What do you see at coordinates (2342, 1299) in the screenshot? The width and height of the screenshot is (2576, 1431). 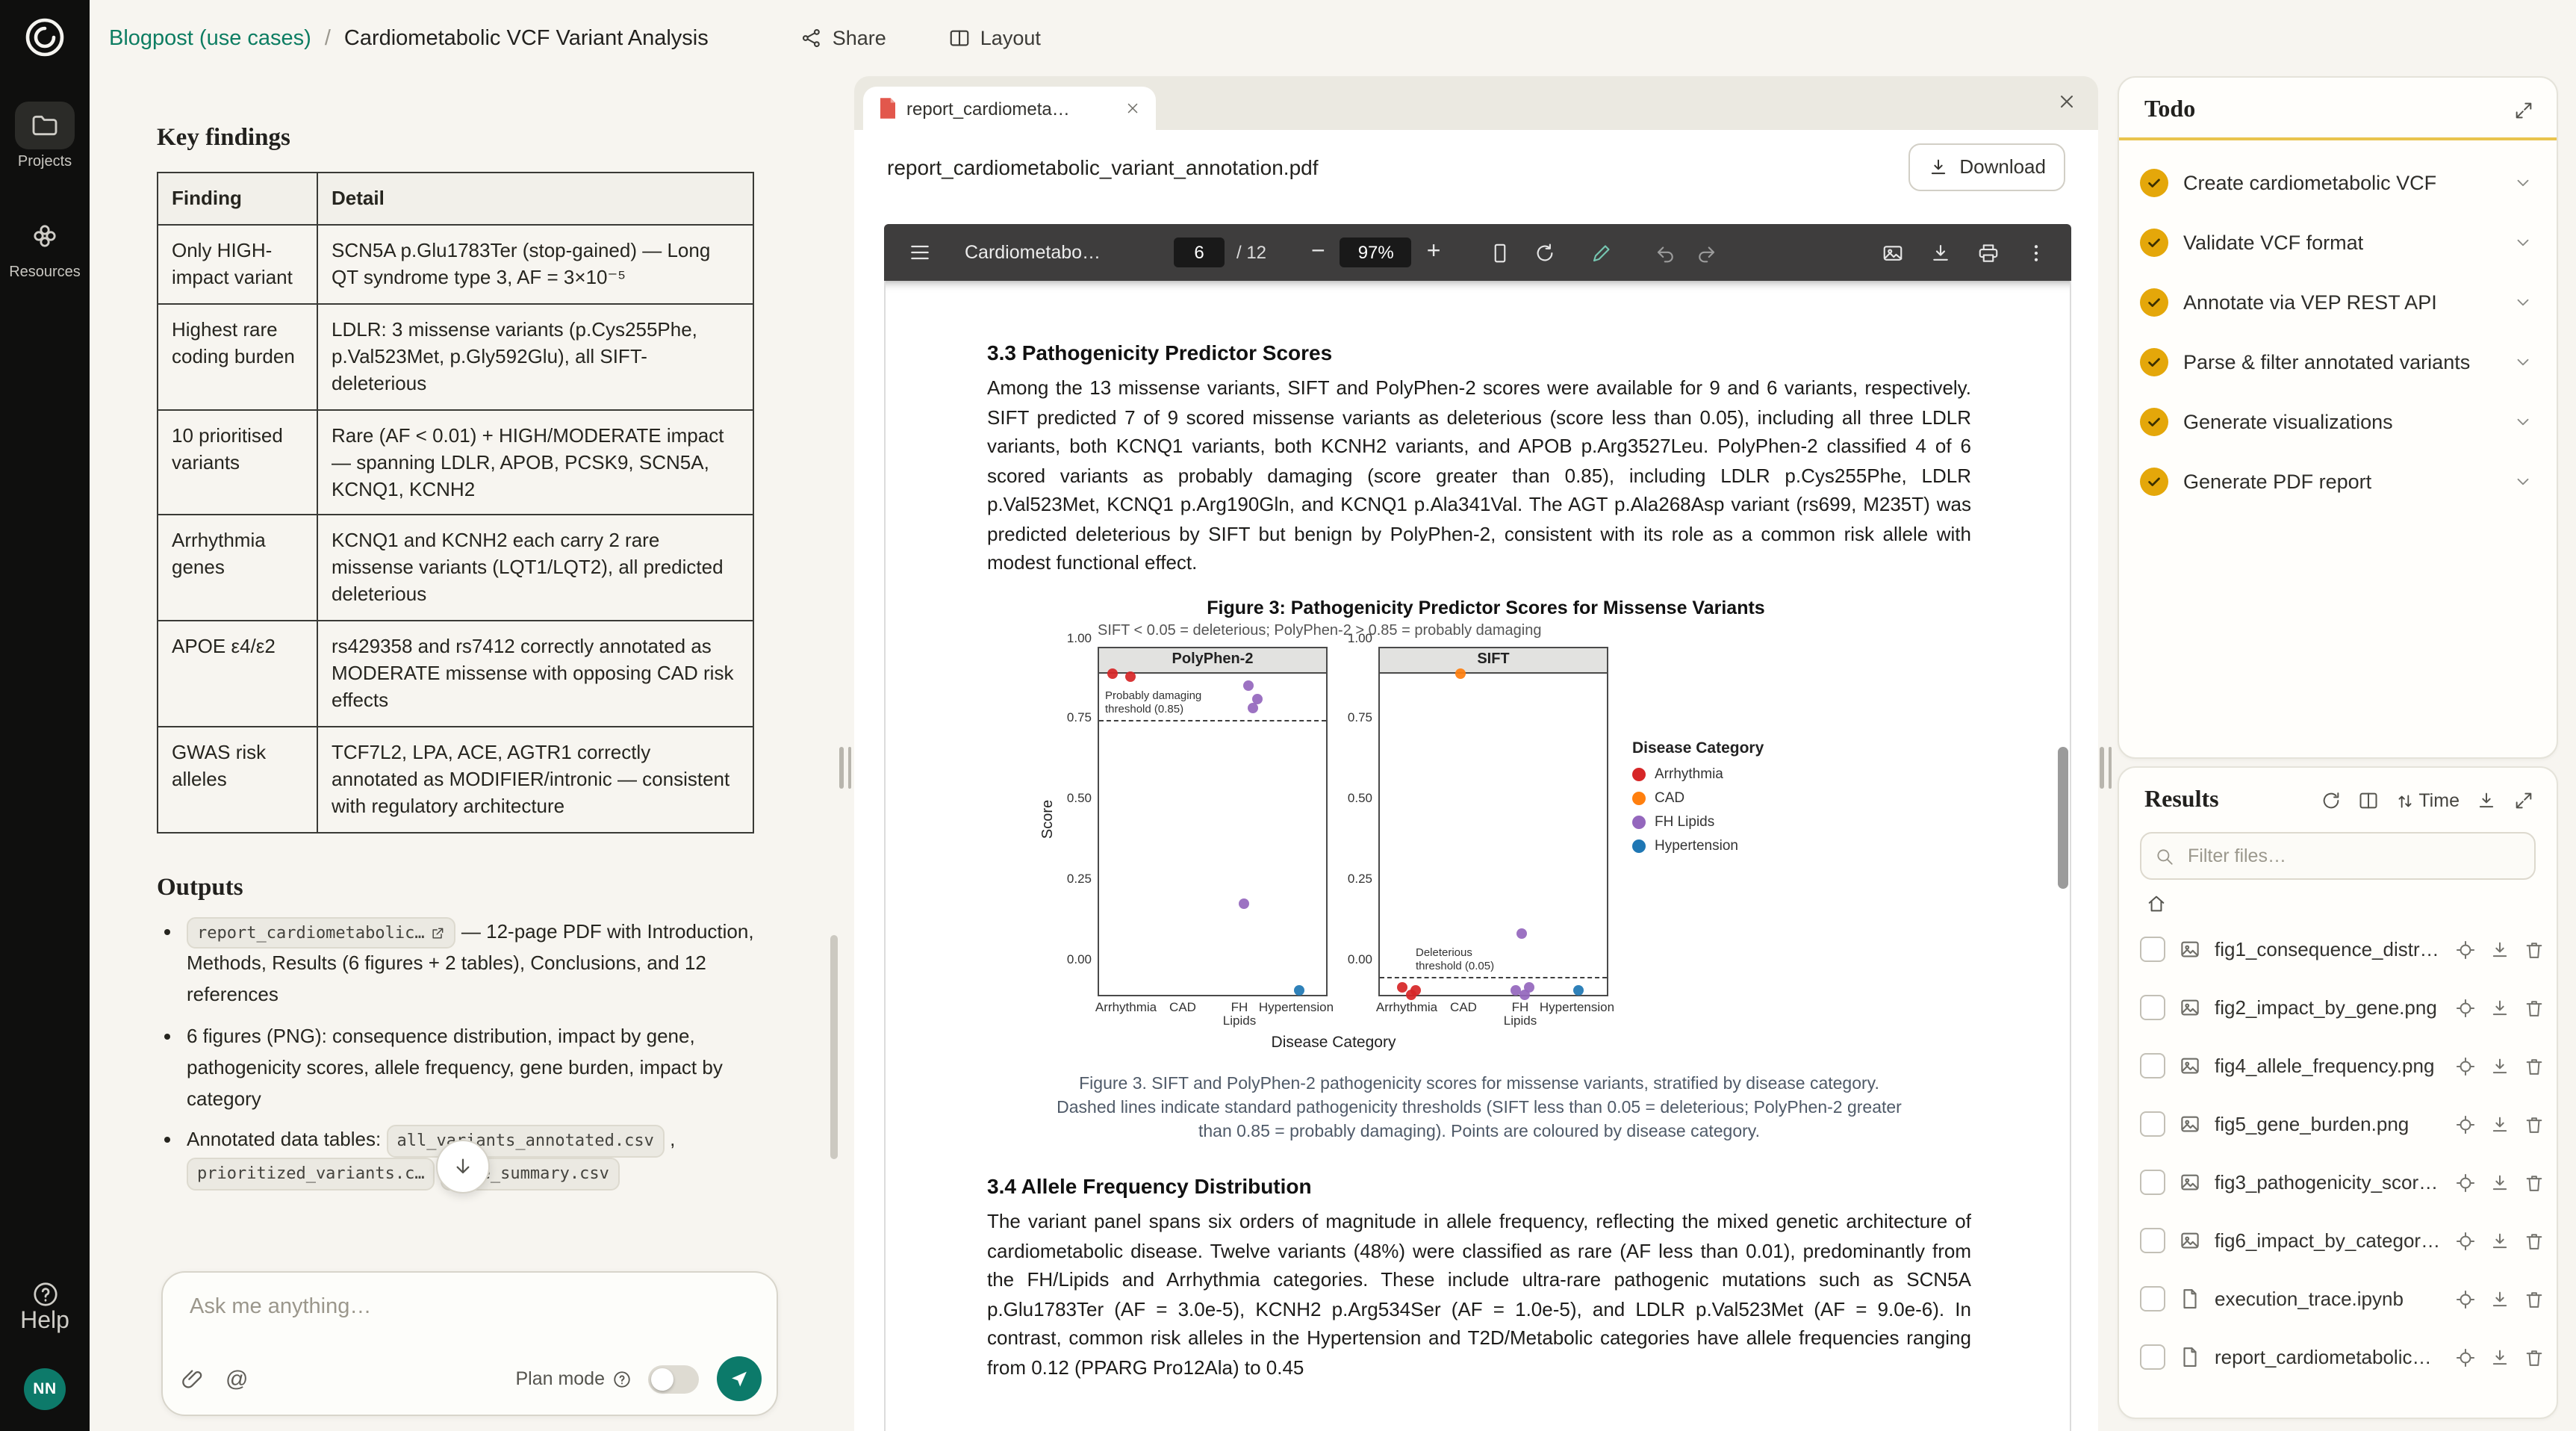 I see `file-row: execution_trace.ipynb` at bounding box center [2342, 1299].